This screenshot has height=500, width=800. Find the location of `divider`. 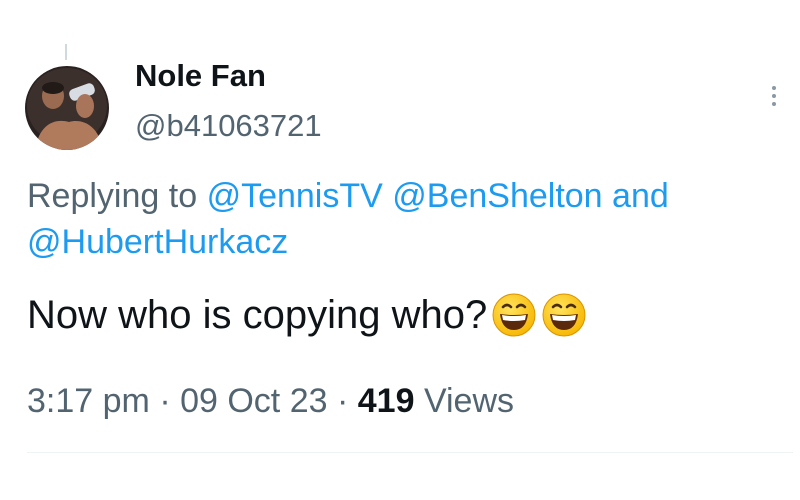

divider is located at coordinates (410, 452).